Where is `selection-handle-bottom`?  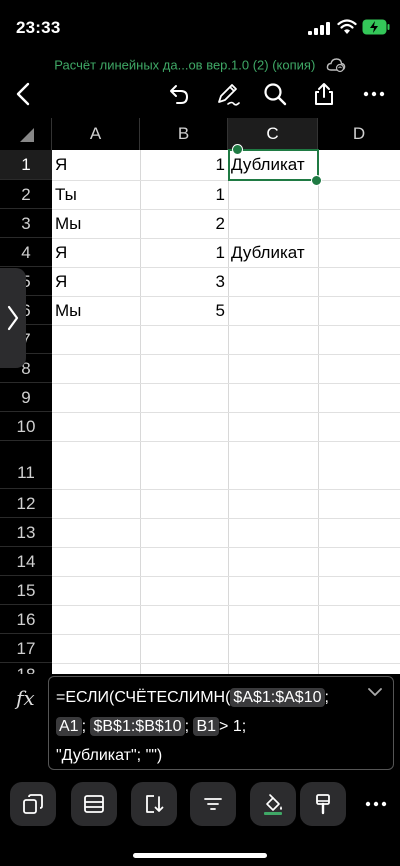 selection-handle-bottom is located at coordinates (316, 180).